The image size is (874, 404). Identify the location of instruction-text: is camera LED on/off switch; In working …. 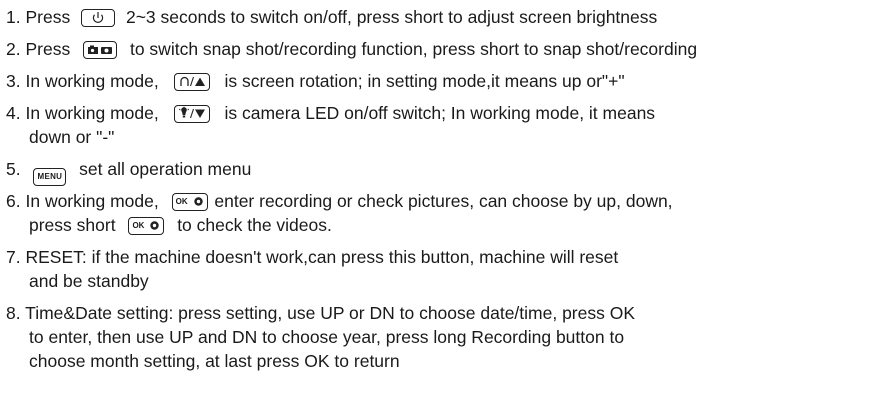
(440, 113).